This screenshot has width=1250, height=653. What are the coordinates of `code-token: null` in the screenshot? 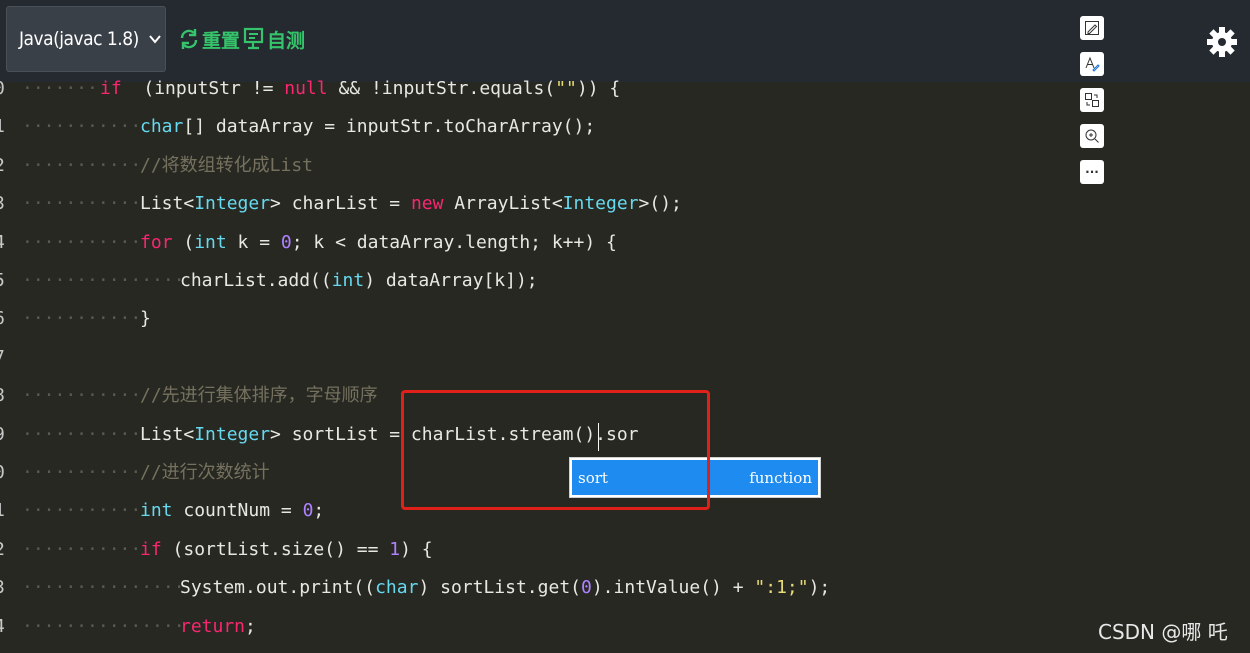 It's located at (306, 88).